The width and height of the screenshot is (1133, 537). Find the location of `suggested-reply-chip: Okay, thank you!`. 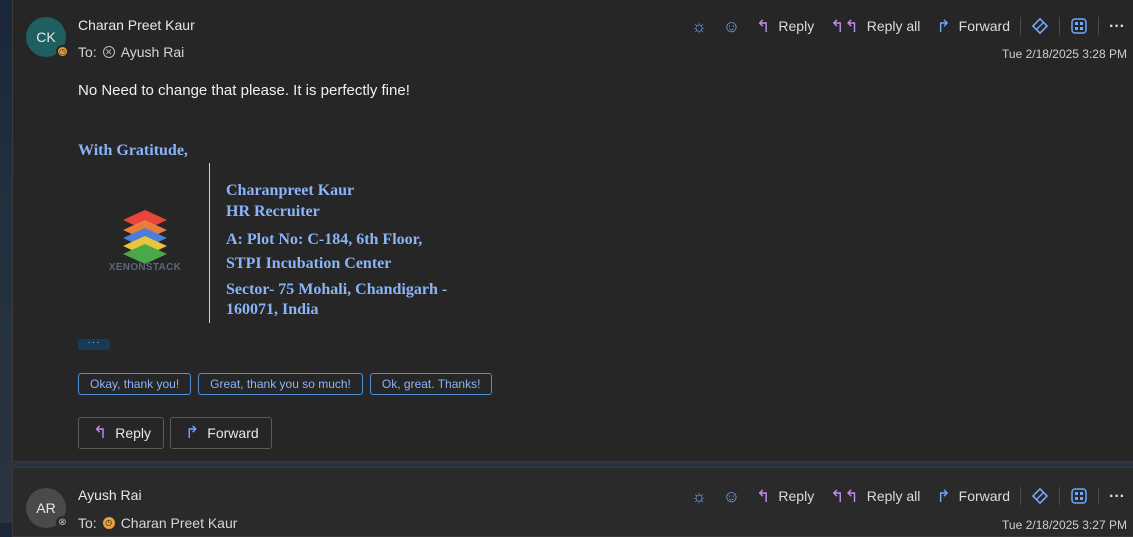

suggested-reply-chip: Okay, thank you! is located at coordinates (135, 384).